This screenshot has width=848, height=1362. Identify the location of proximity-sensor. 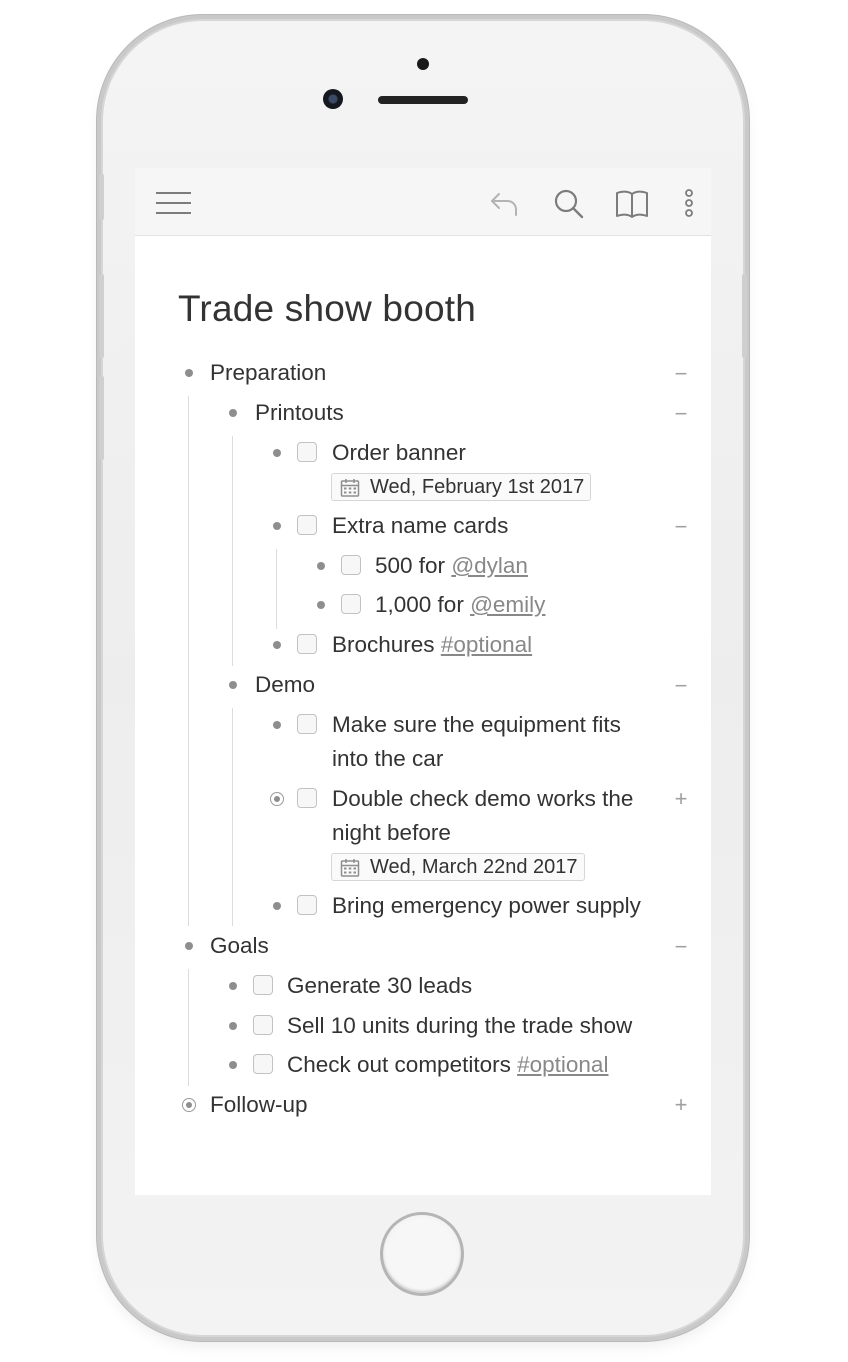
(423, 64).